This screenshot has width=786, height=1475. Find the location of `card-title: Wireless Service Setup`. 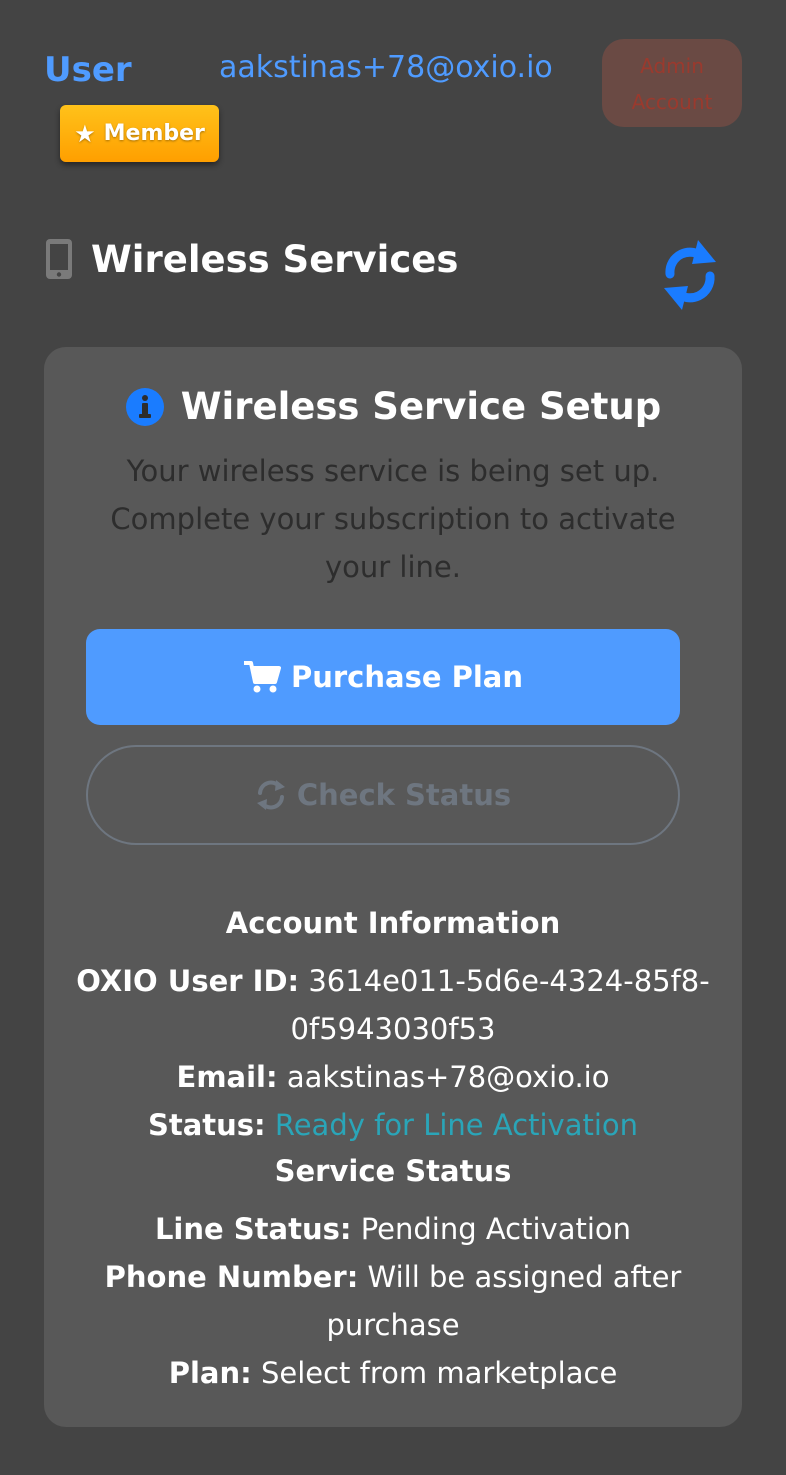

card-title: Wireless Service Setup is located at coordinates (421, 406).